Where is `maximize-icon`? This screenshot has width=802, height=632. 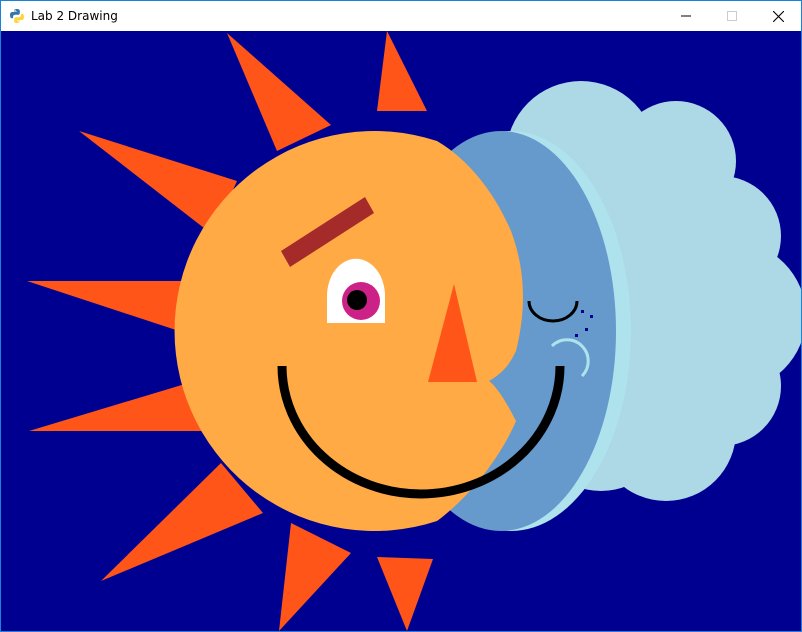
maximize-icon is located at coordinates (732, 16).